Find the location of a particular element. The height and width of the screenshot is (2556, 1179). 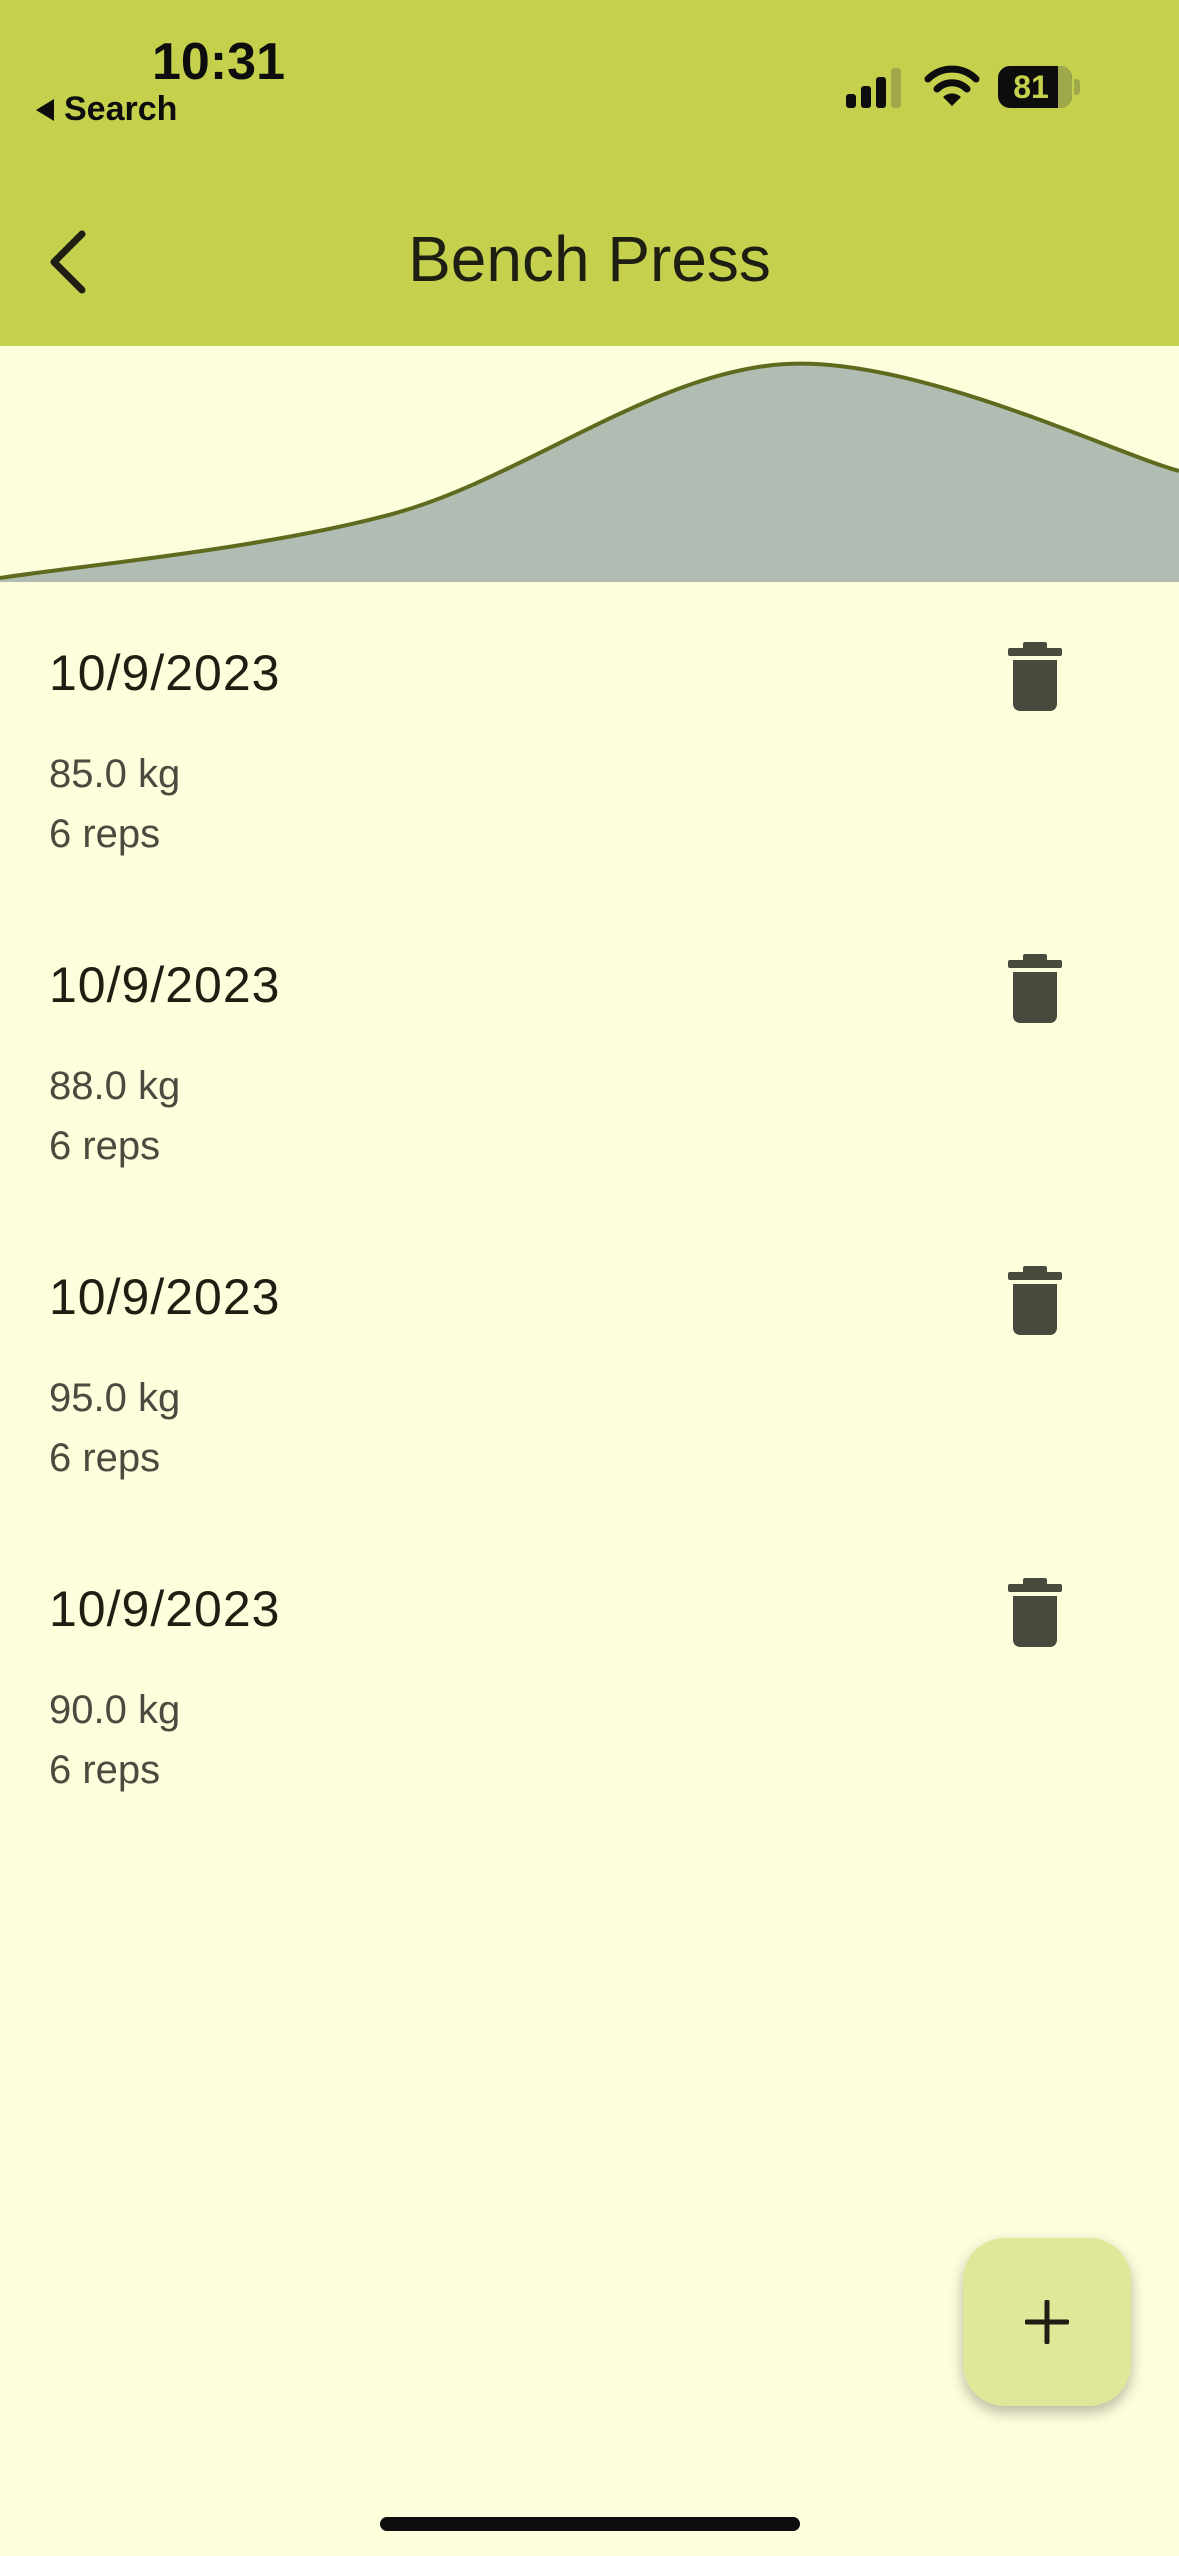

battery-level: 81 is located at coordinates (1031, 87).